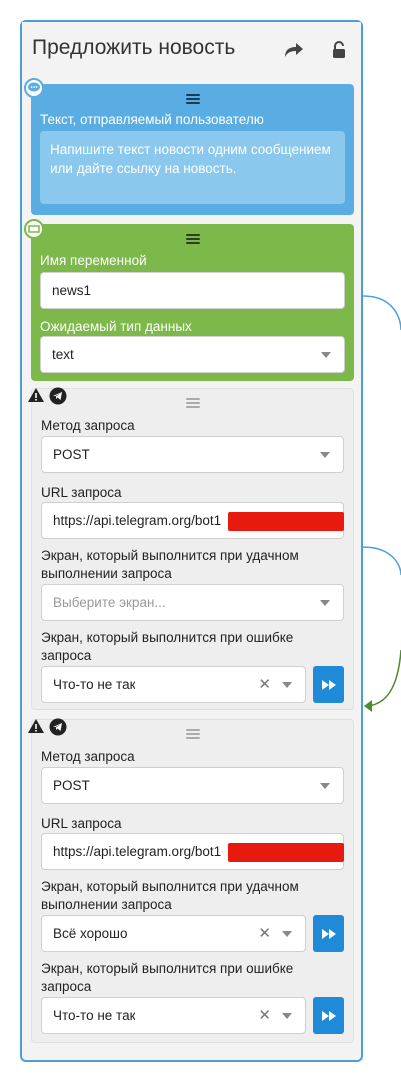 The height and width of the screenshot is (1080, 401). Describe the element at coordinates (93, 260) in the screenshot. I see `variable-name-label: Имя переменной` at that location.